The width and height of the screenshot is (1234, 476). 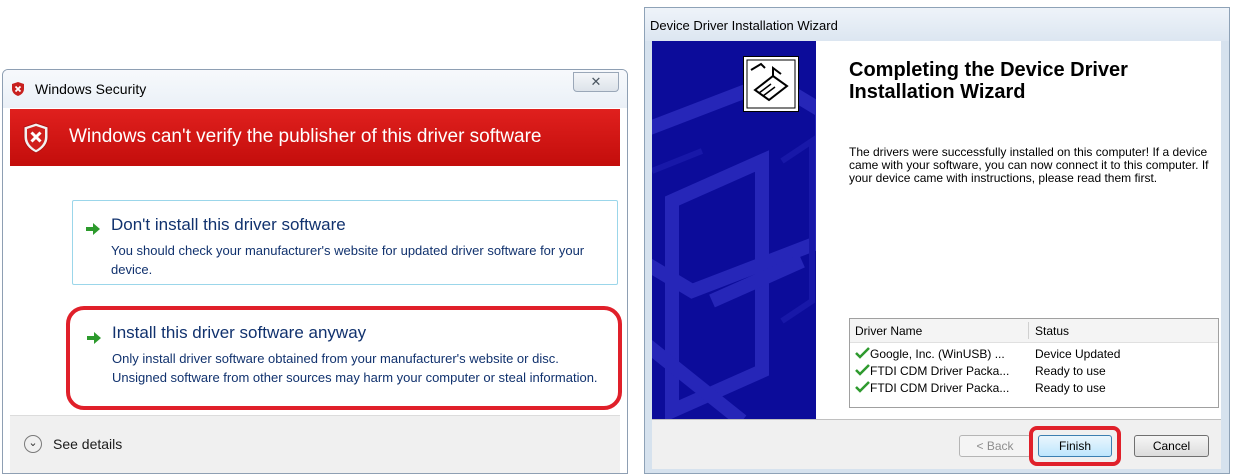 I want to click on option-title: Don't install this driver software, so click(x=228, y=224).